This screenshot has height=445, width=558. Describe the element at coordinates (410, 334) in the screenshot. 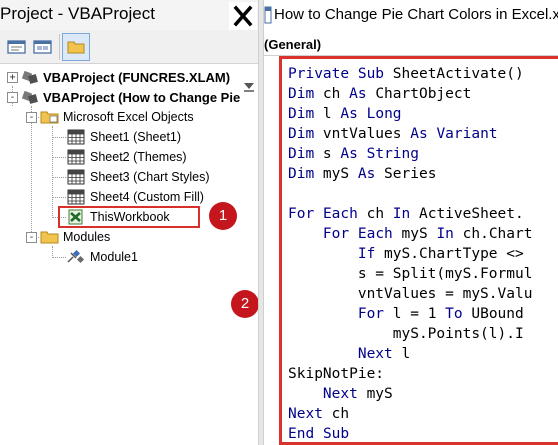

I see `code-line: myS.Points(l).I` at that location.